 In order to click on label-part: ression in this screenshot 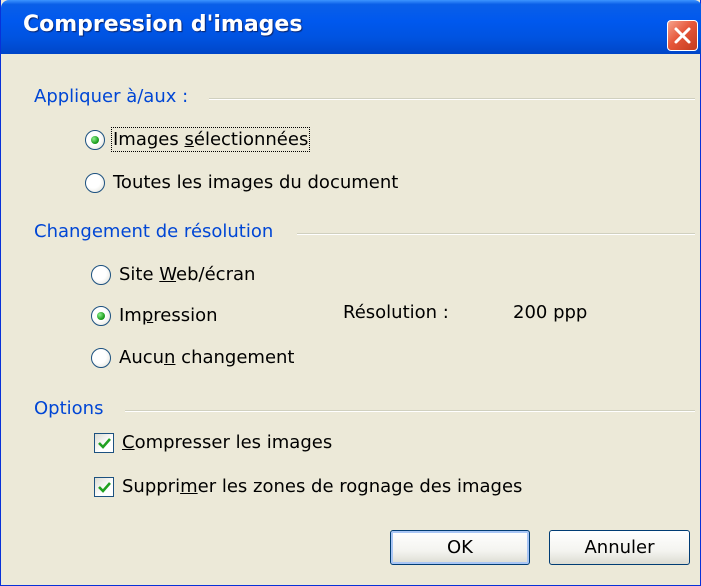, I will do `click(185, 315)`.